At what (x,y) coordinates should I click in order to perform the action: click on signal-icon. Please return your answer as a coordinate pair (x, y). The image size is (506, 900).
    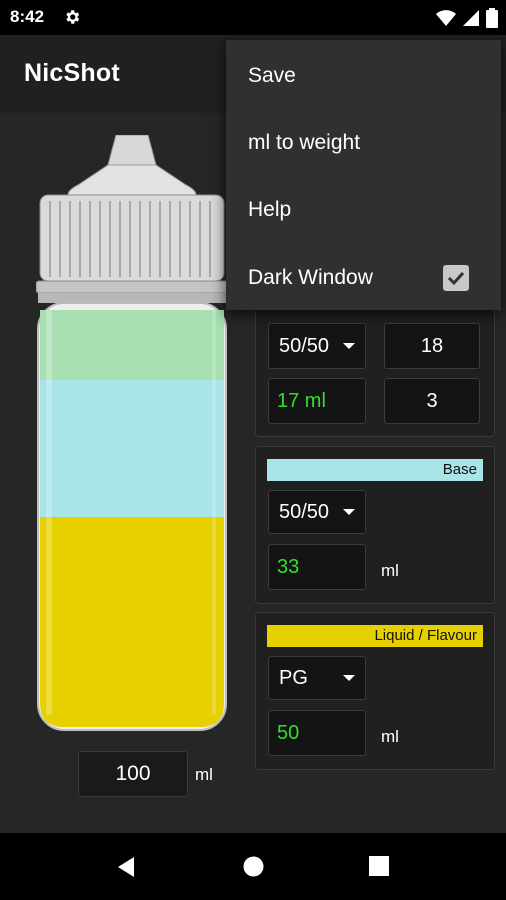
    Looking at the image, I should click on (471, 20).